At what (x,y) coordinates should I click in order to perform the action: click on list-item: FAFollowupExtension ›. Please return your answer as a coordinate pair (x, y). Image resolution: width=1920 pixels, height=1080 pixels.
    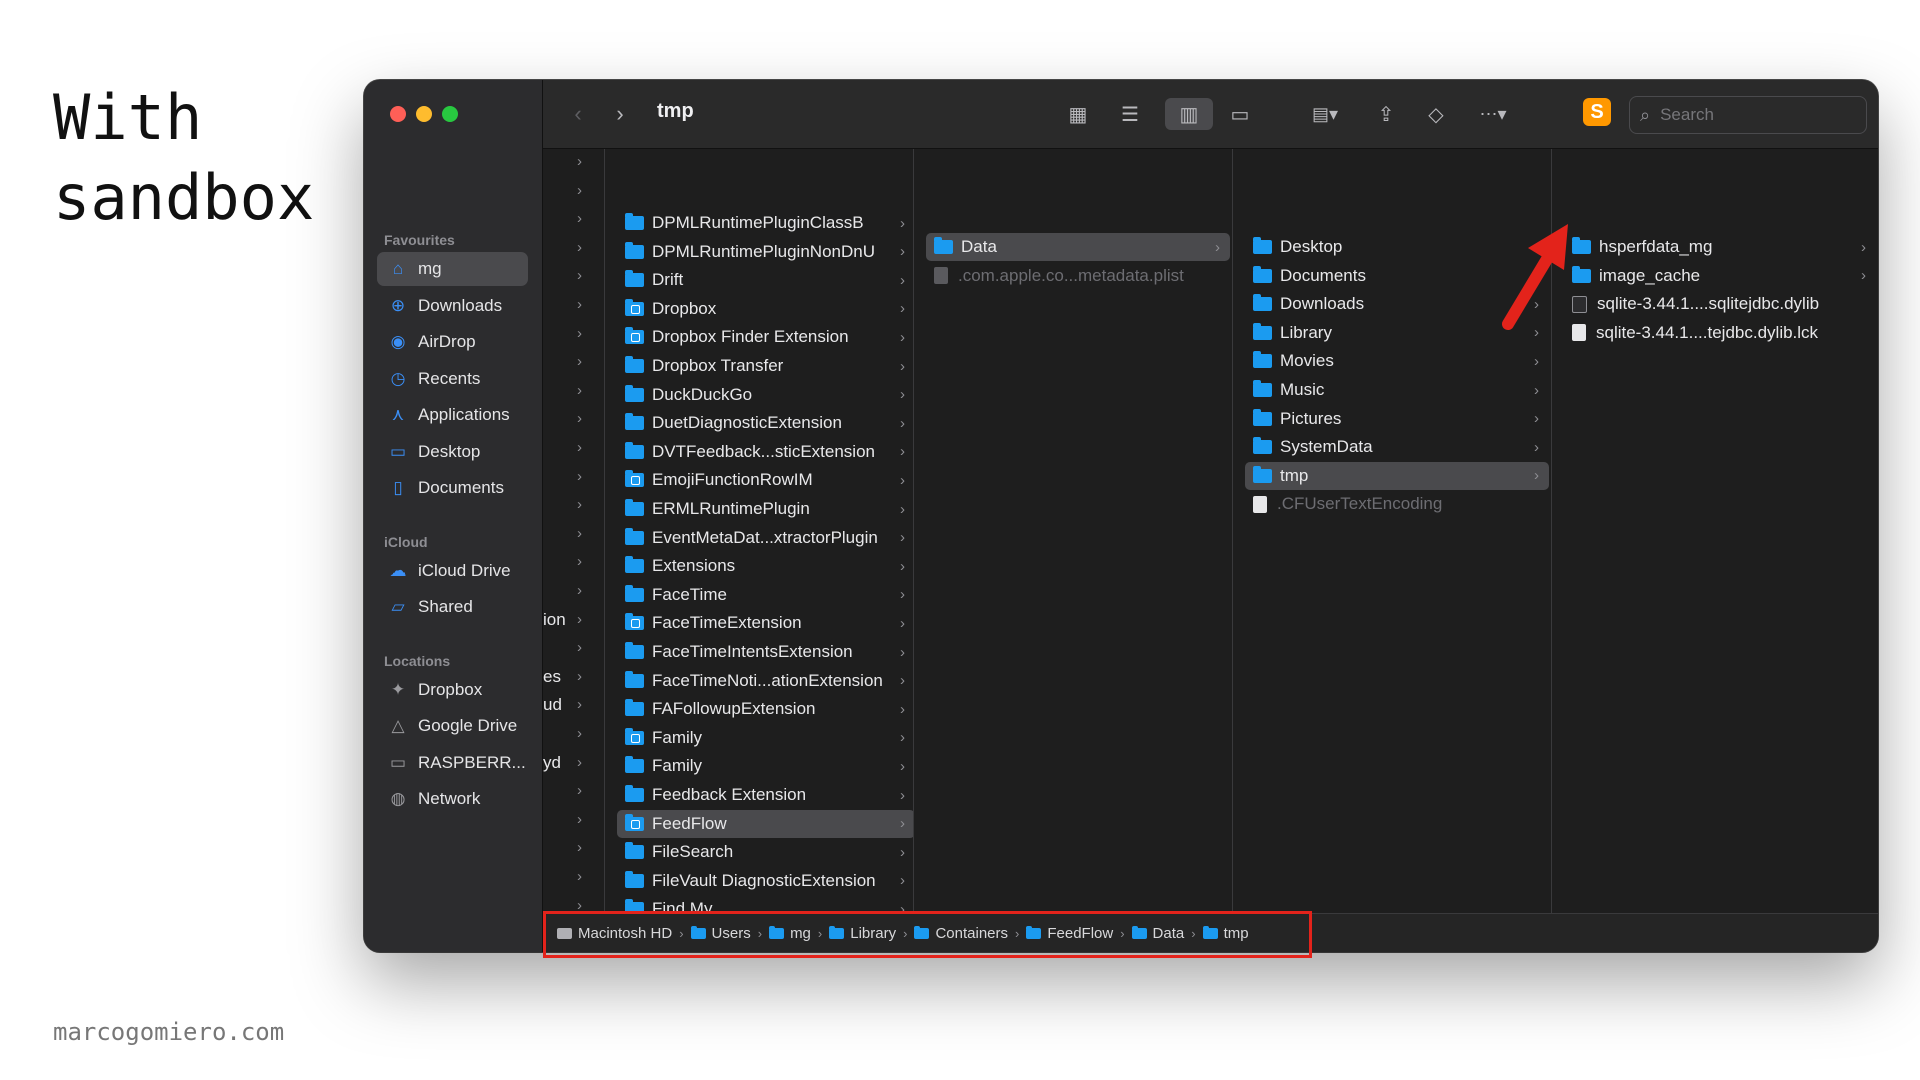
    Looking at the image, I should click on (765, 709).